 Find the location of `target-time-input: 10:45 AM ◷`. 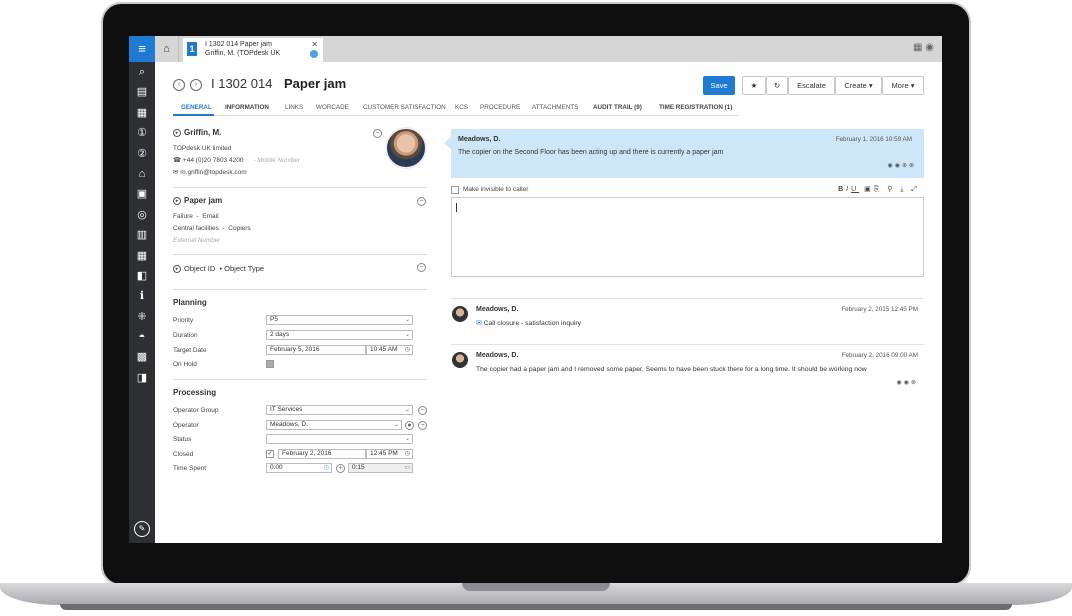

target-time-input: 10:45 AM ◷ is located at coordinates (389, 350).